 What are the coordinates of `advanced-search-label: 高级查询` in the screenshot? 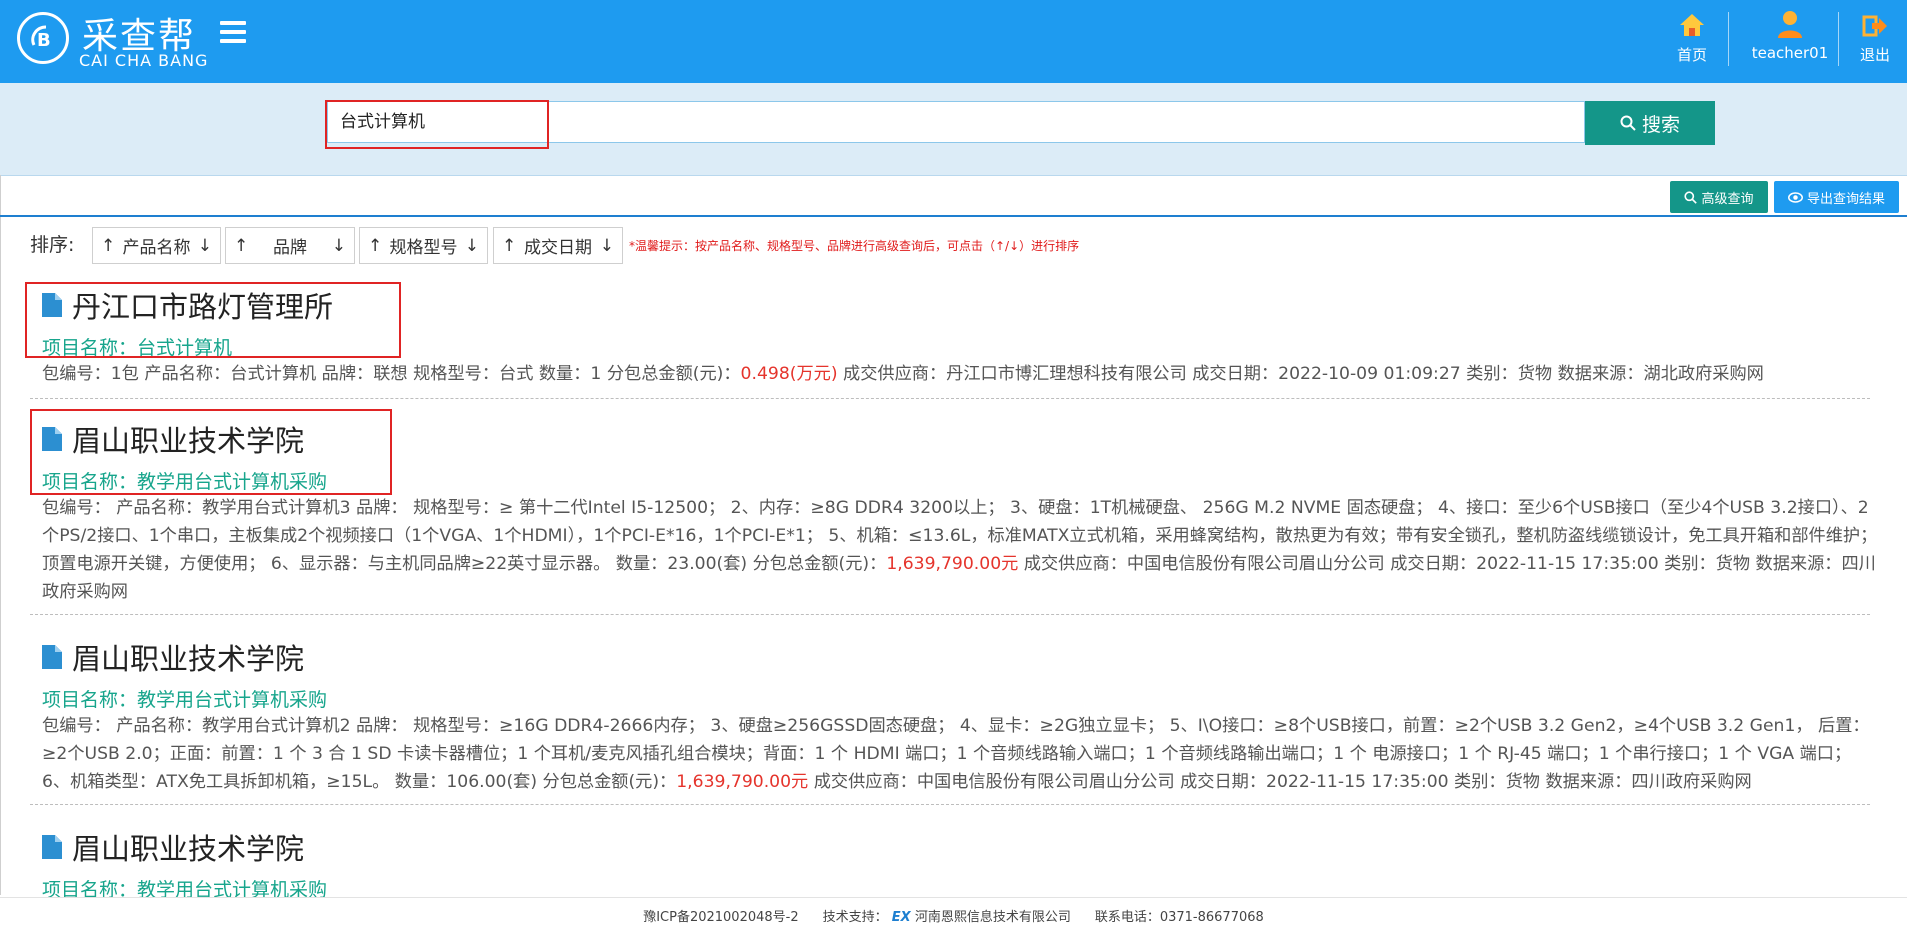 It's located at (1727, 198).